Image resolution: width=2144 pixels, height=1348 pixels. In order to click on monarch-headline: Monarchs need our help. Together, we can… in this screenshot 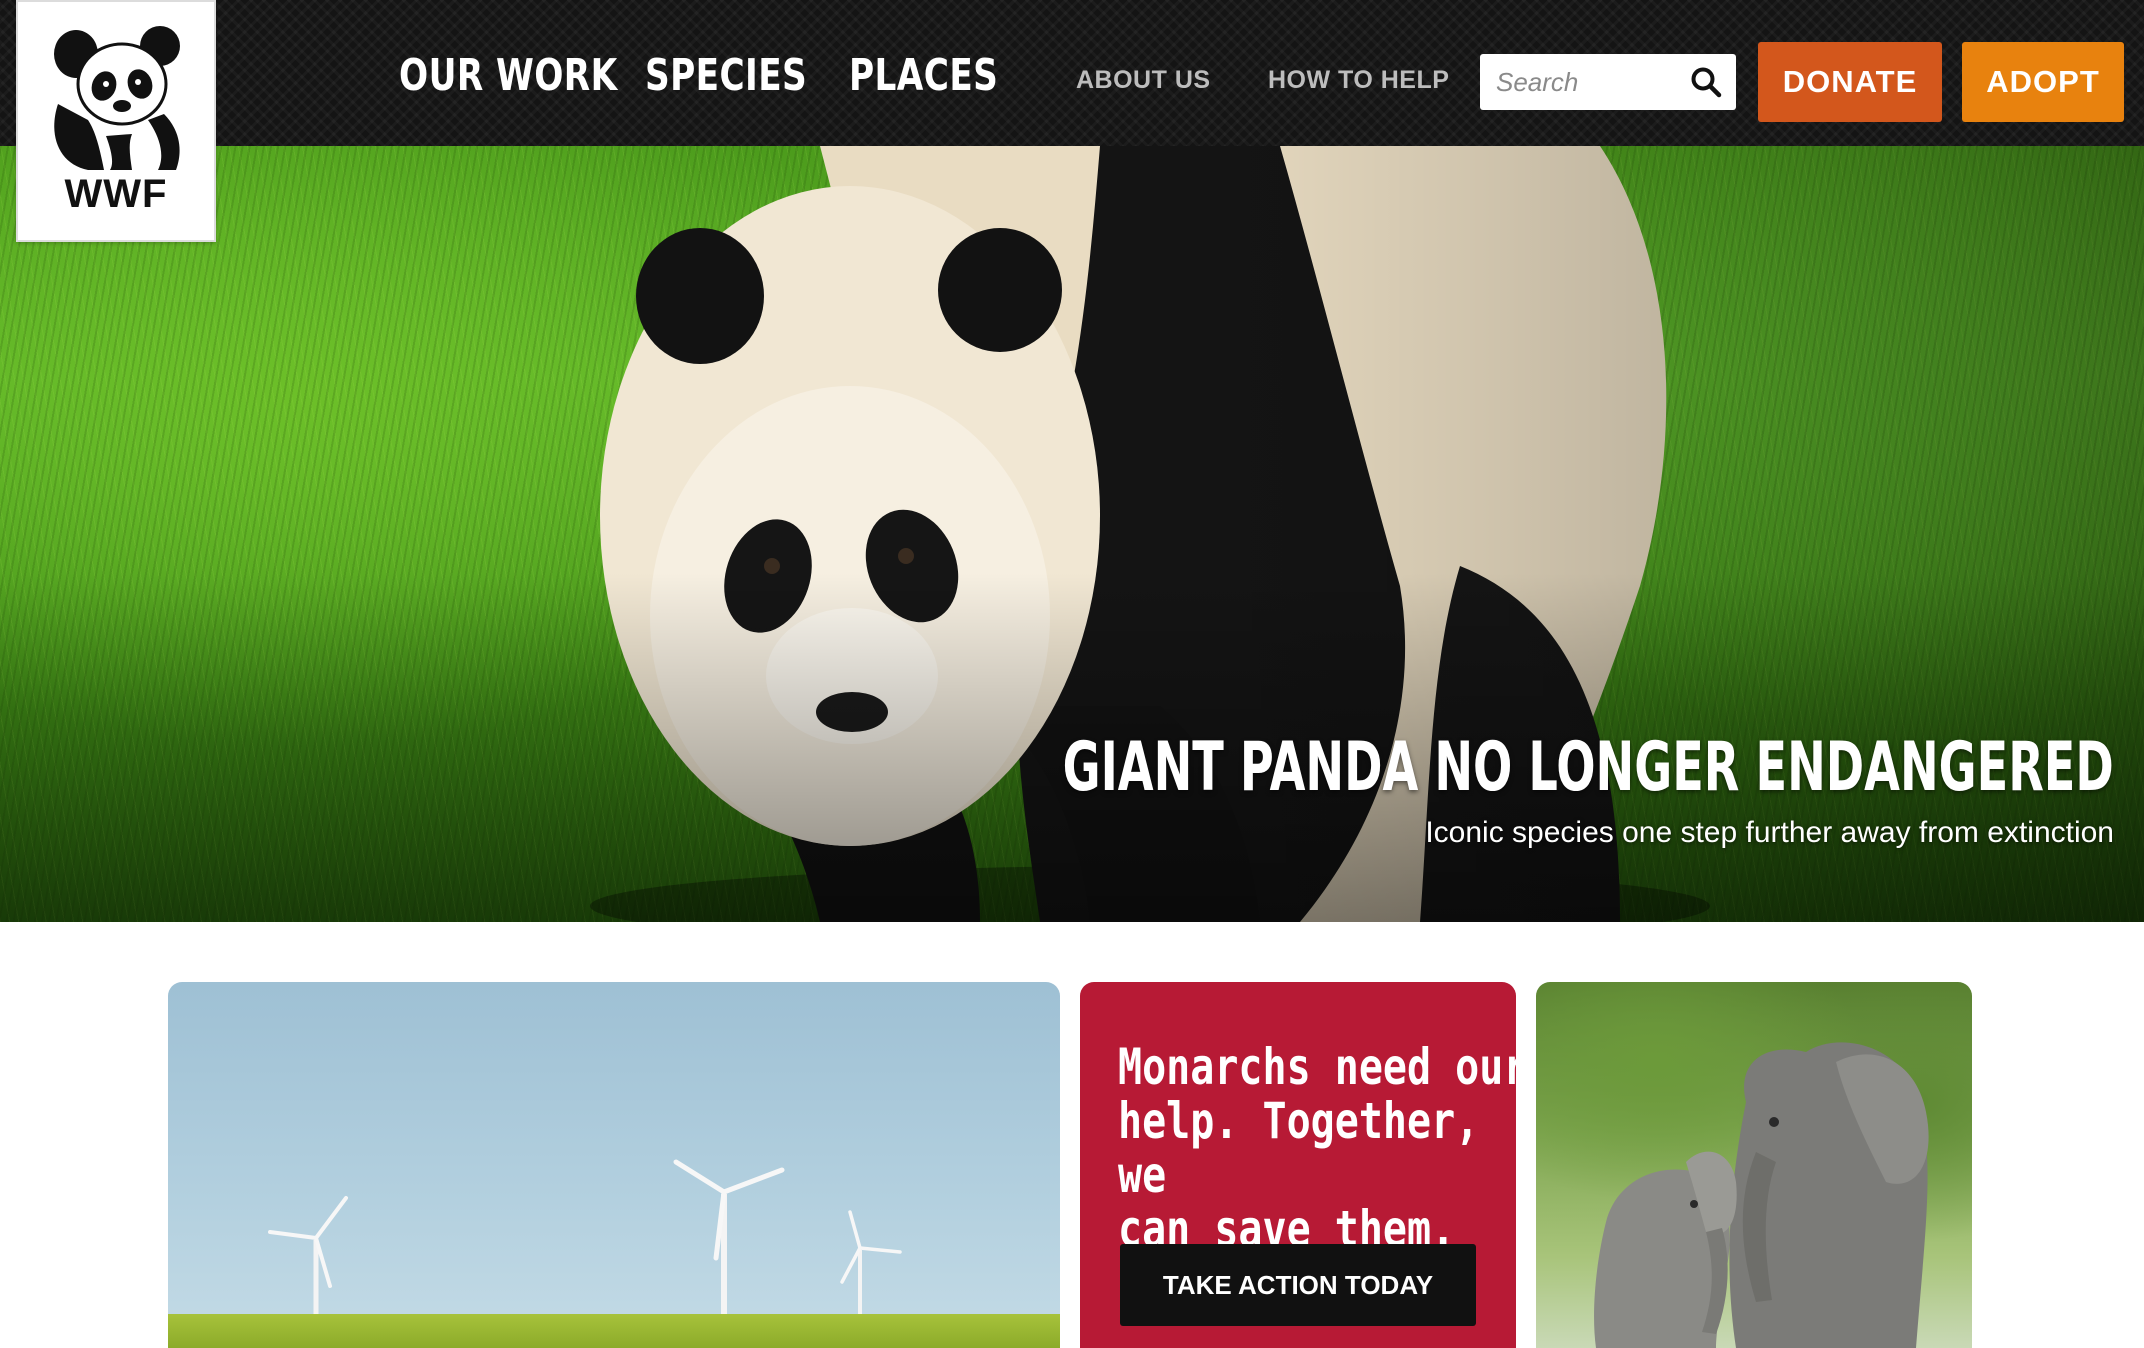, I will do `click(1317, 1148)`.